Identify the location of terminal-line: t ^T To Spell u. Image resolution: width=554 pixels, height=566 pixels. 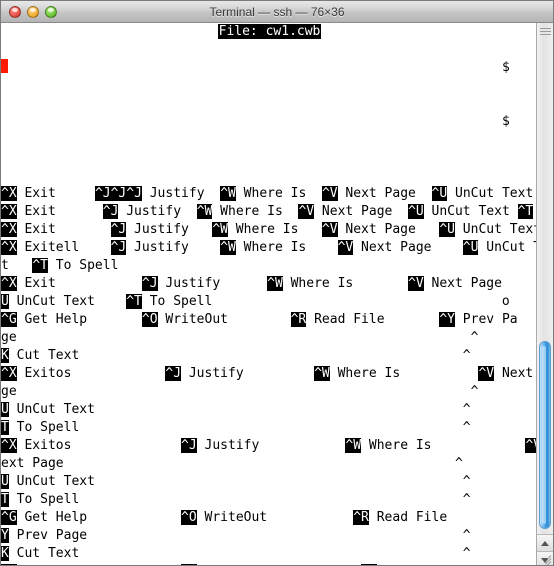
(269, 266).